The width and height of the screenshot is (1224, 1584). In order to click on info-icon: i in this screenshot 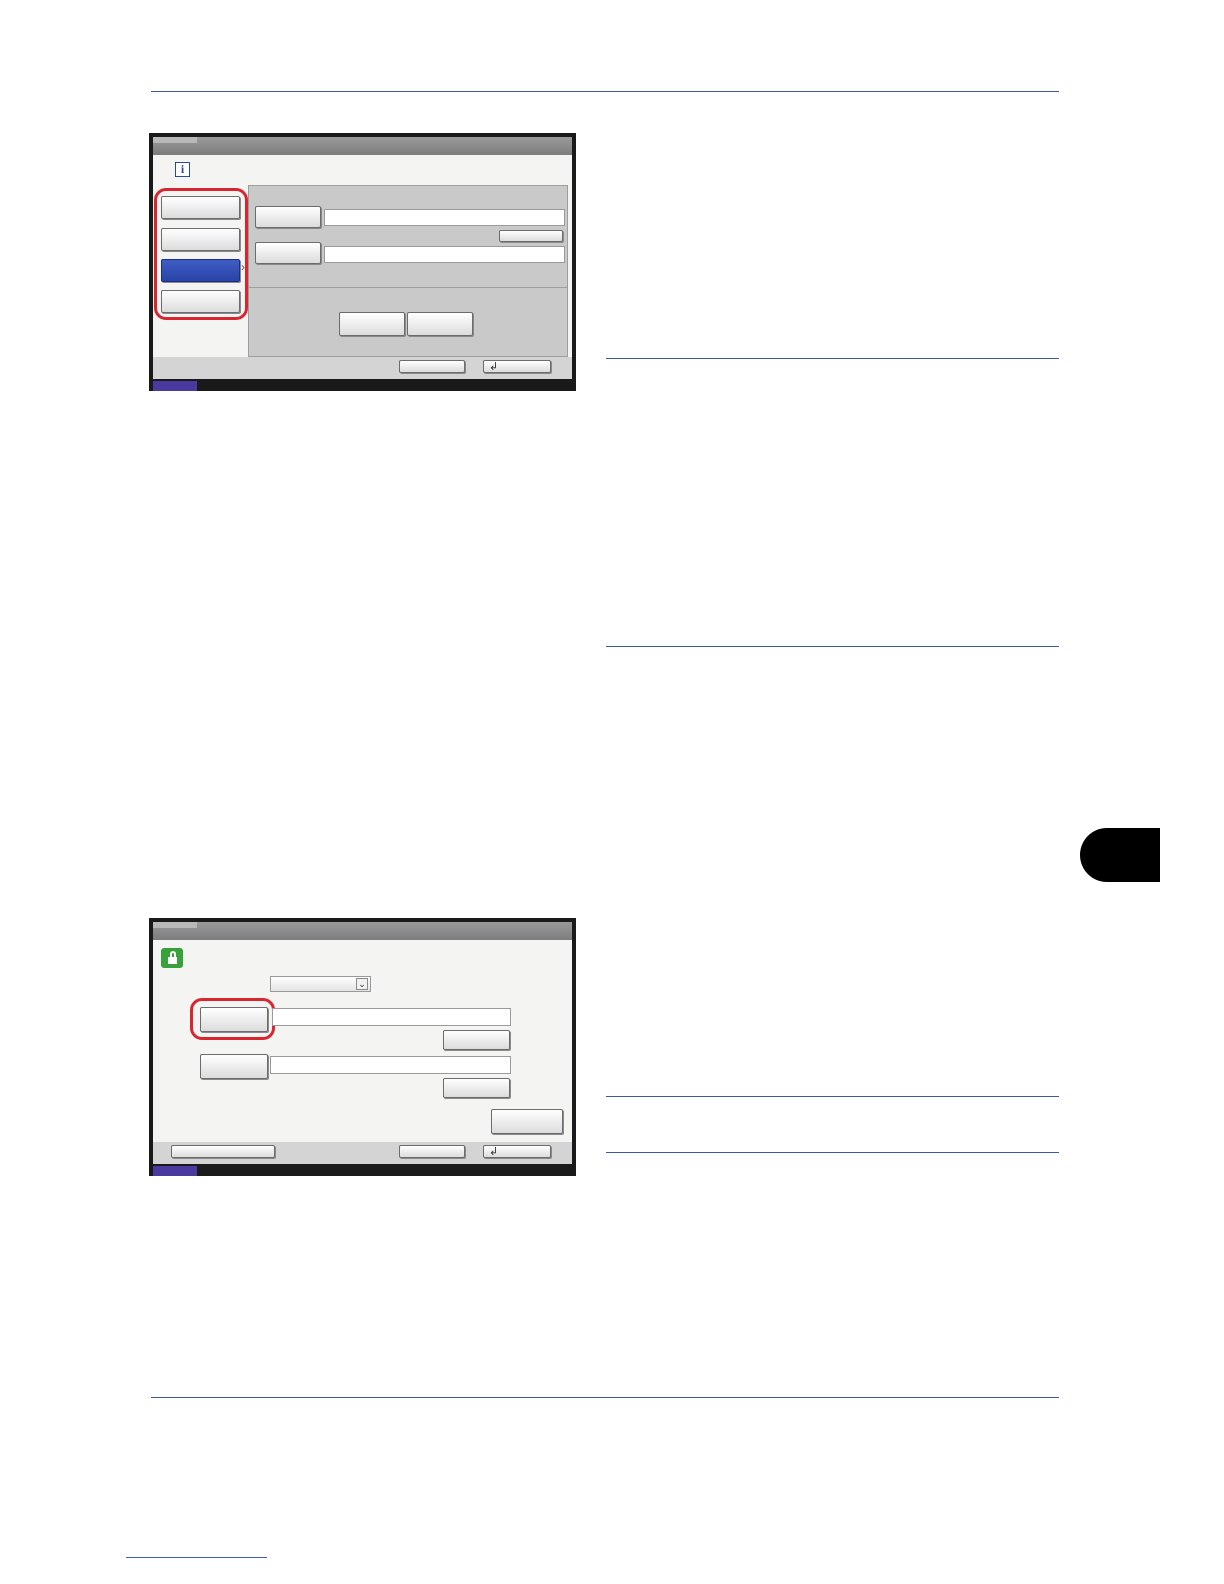, I will do `click(182, 169)`.